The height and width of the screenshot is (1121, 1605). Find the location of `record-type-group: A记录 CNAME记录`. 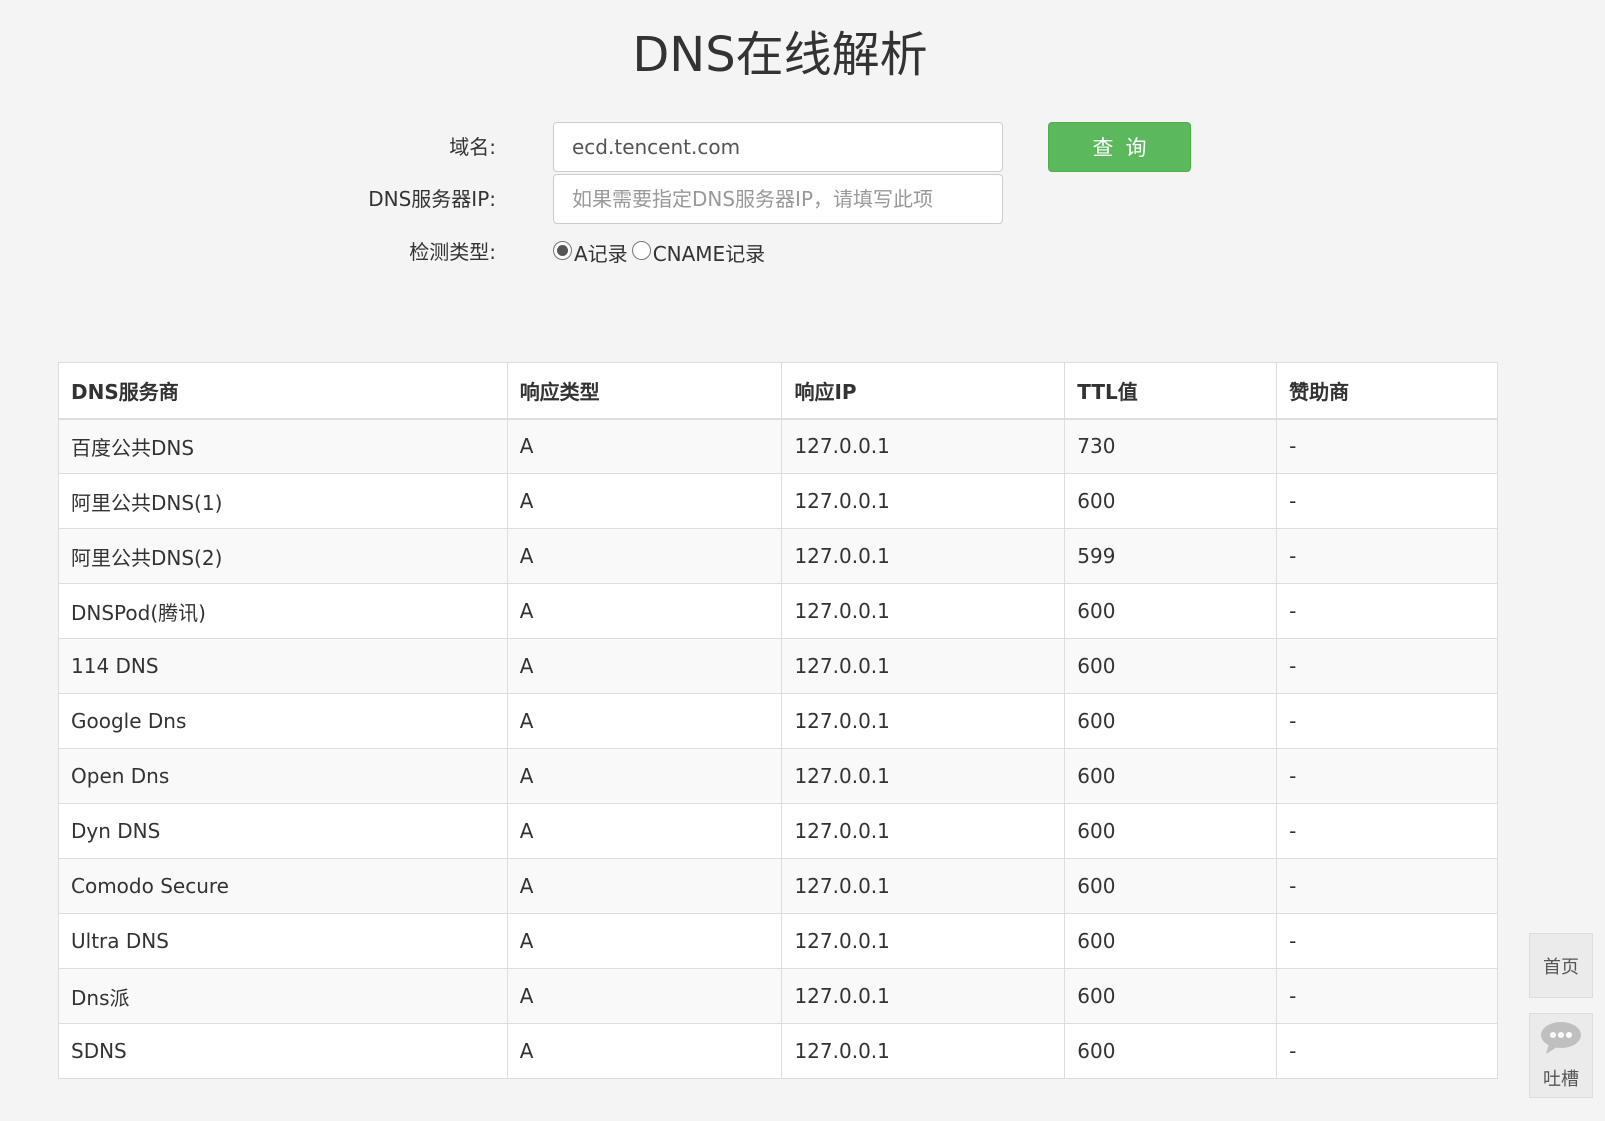

record-type-group: A记录 CNAME记录 is located at coordinates (659, 252).